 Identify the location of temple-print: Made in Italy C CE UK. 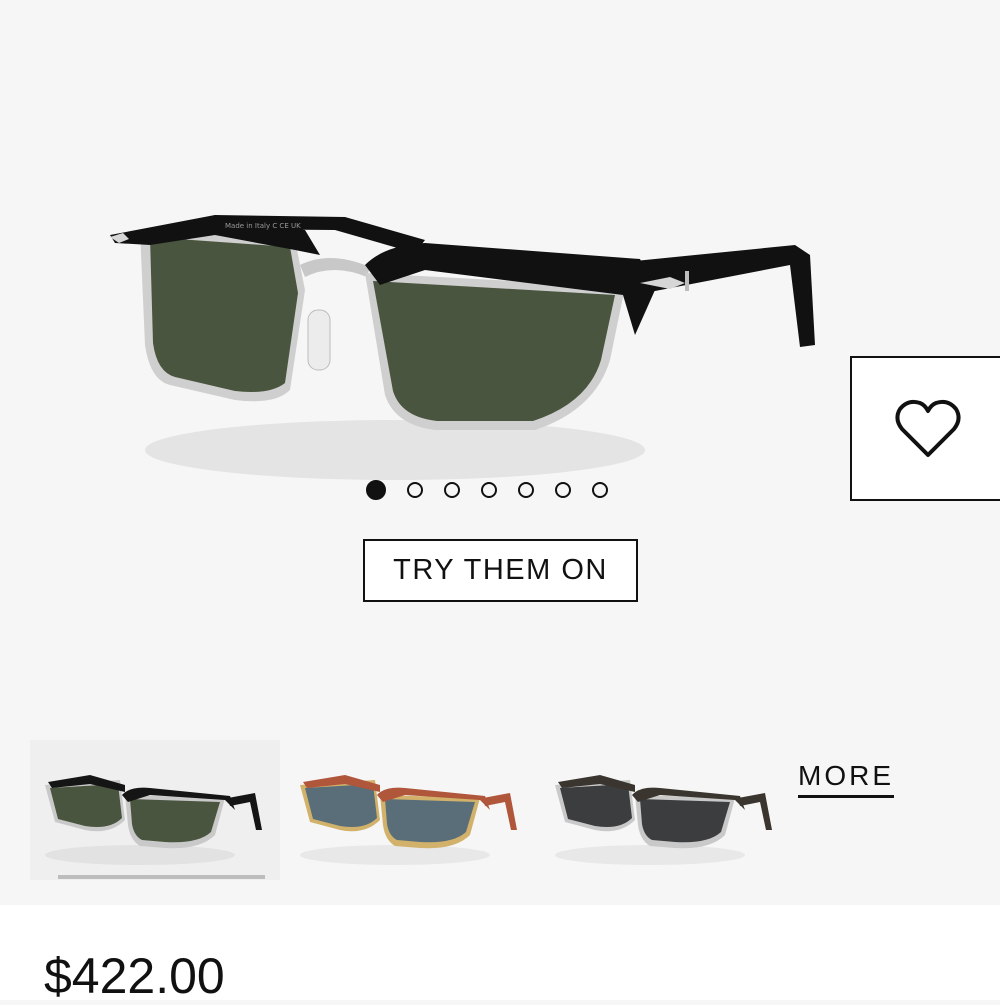
(263, 226).